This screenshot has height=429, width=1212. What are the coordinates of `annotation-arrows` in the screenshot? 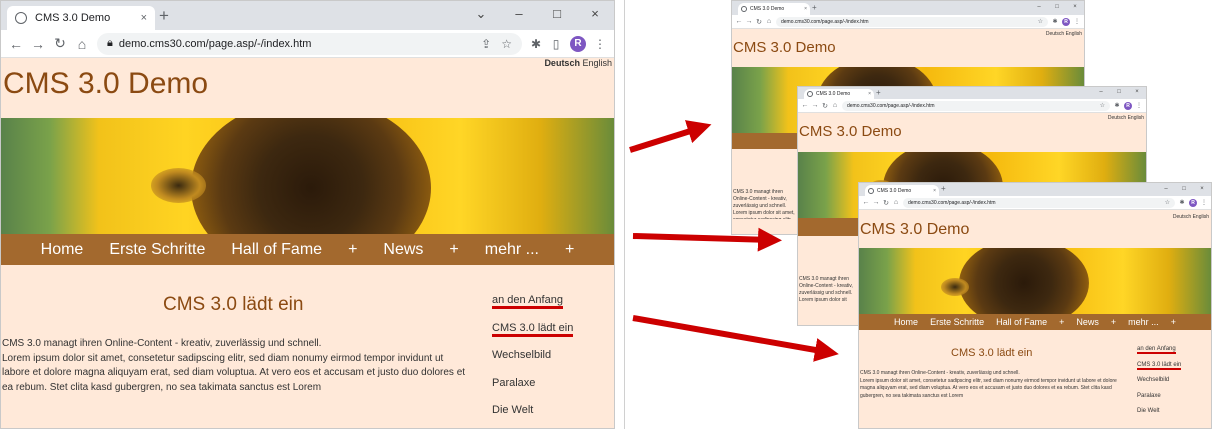 It's located at (734, 241).